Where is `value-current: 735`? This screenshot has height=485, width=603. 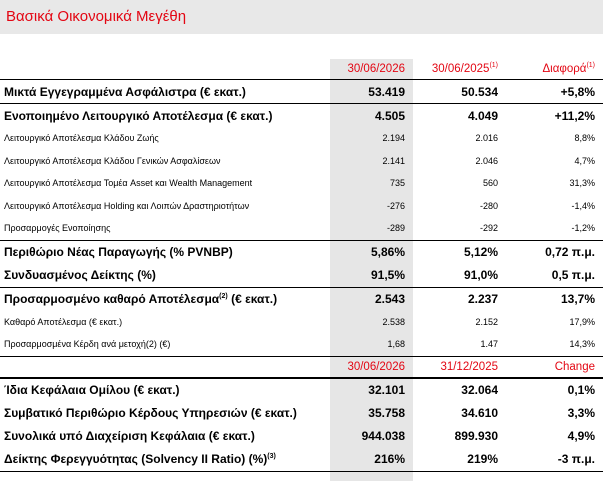
value-current: 735 is located at coordinates (397, 183).